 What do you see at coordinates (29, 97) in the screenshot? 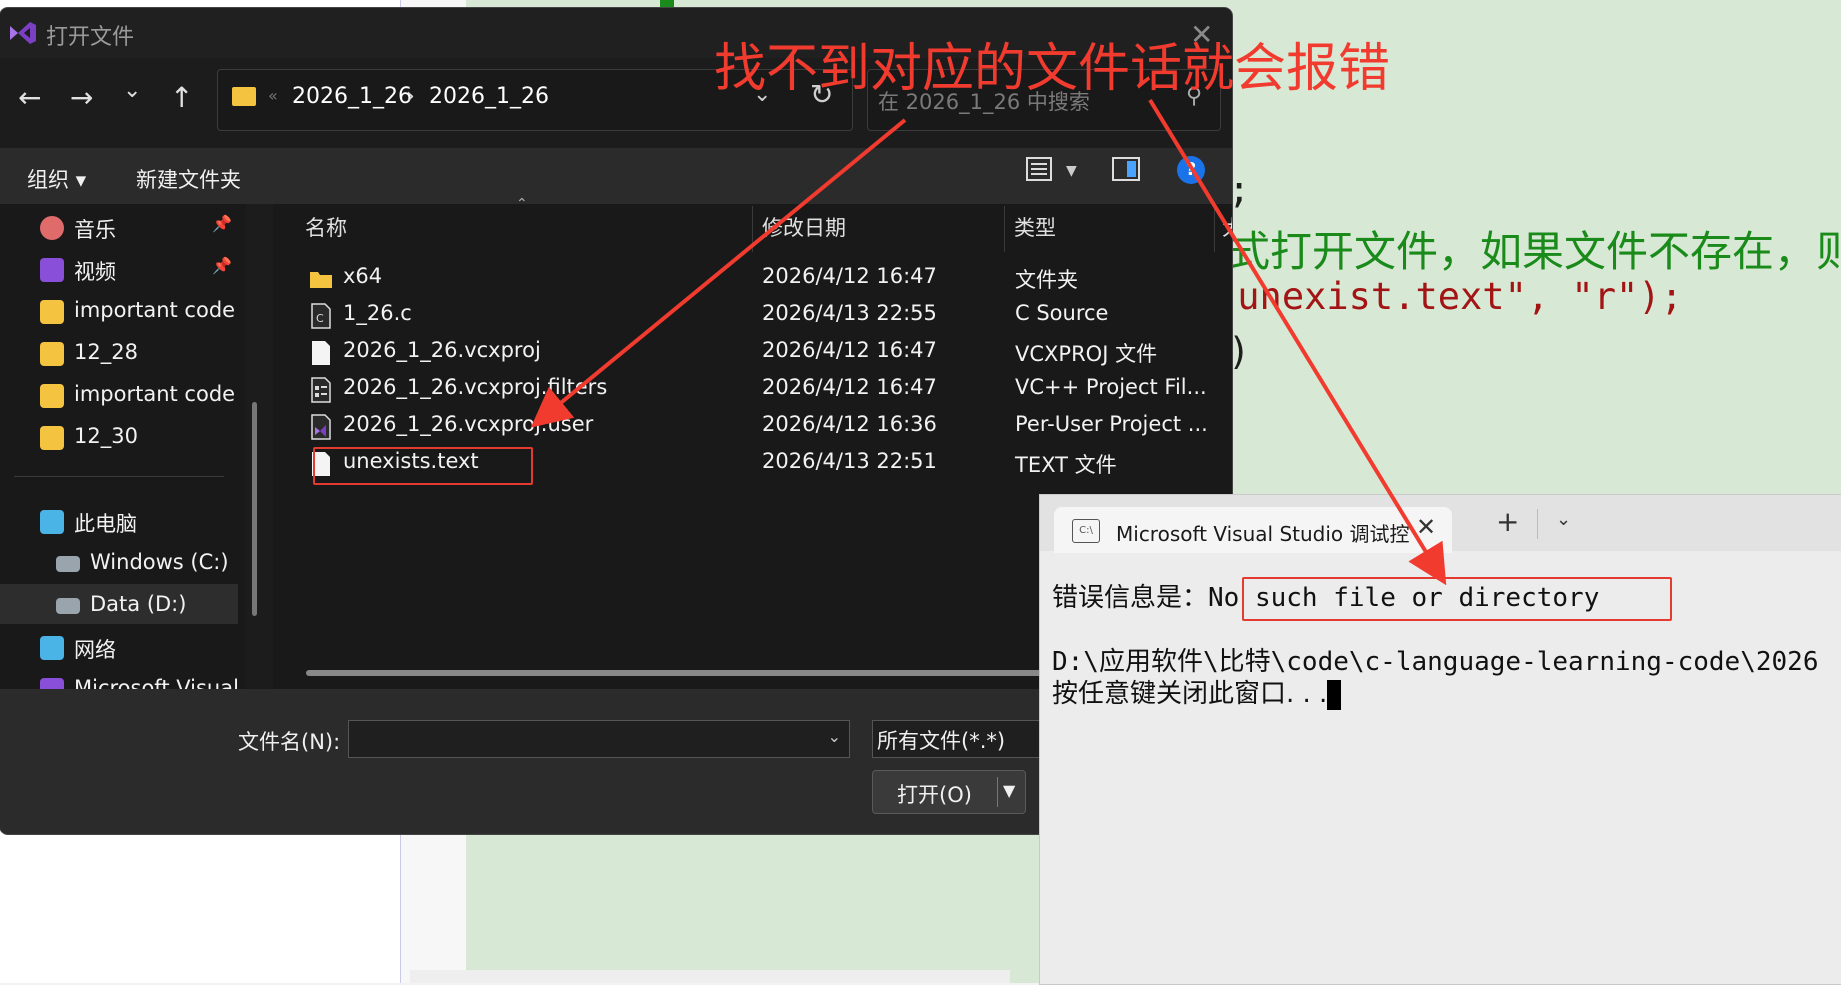
I see `back-arrow-icon: ←` at bounding box center [29, 97].